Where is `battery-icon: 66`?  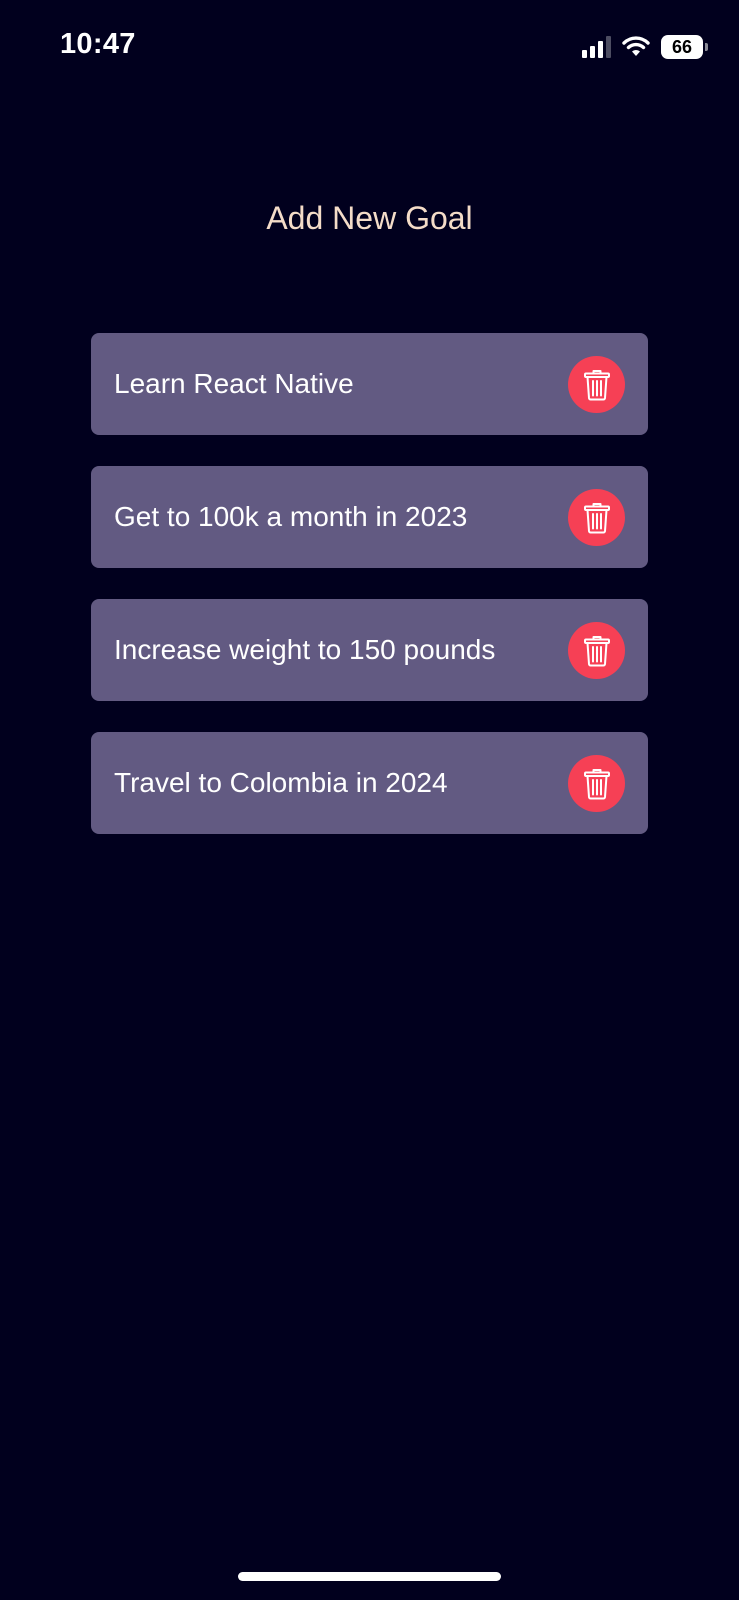 battery-icon: 66 is located at coordinates (684, 47).